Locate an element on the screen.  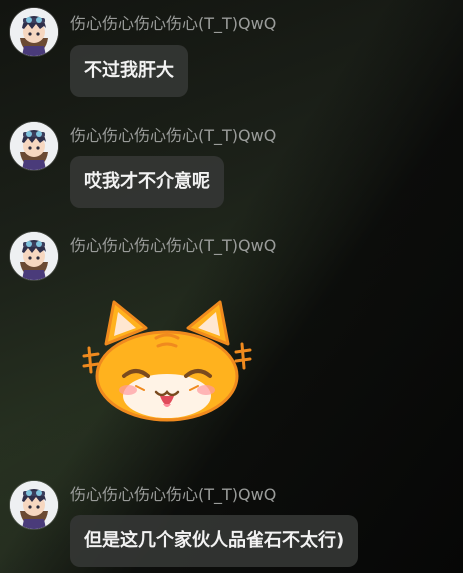
happy-cat-sticker is located at coordinates (167, 363).